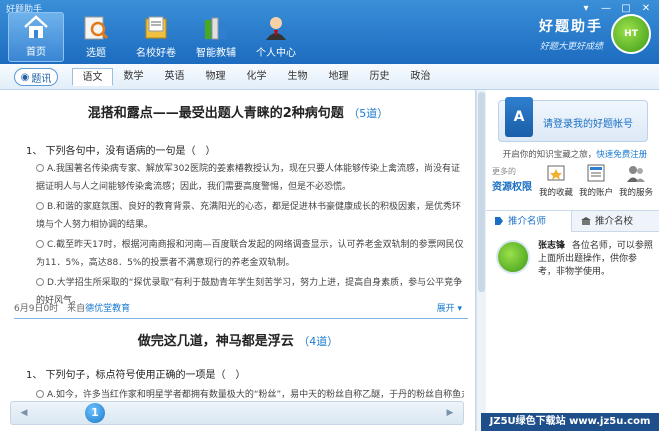 Image resolution: width=659 pixels, height=431 pixels. What do you see at coordinates (297, 77) in the screenshot?
I see `tab-biology: 生物` at bounding box center [297, 77].